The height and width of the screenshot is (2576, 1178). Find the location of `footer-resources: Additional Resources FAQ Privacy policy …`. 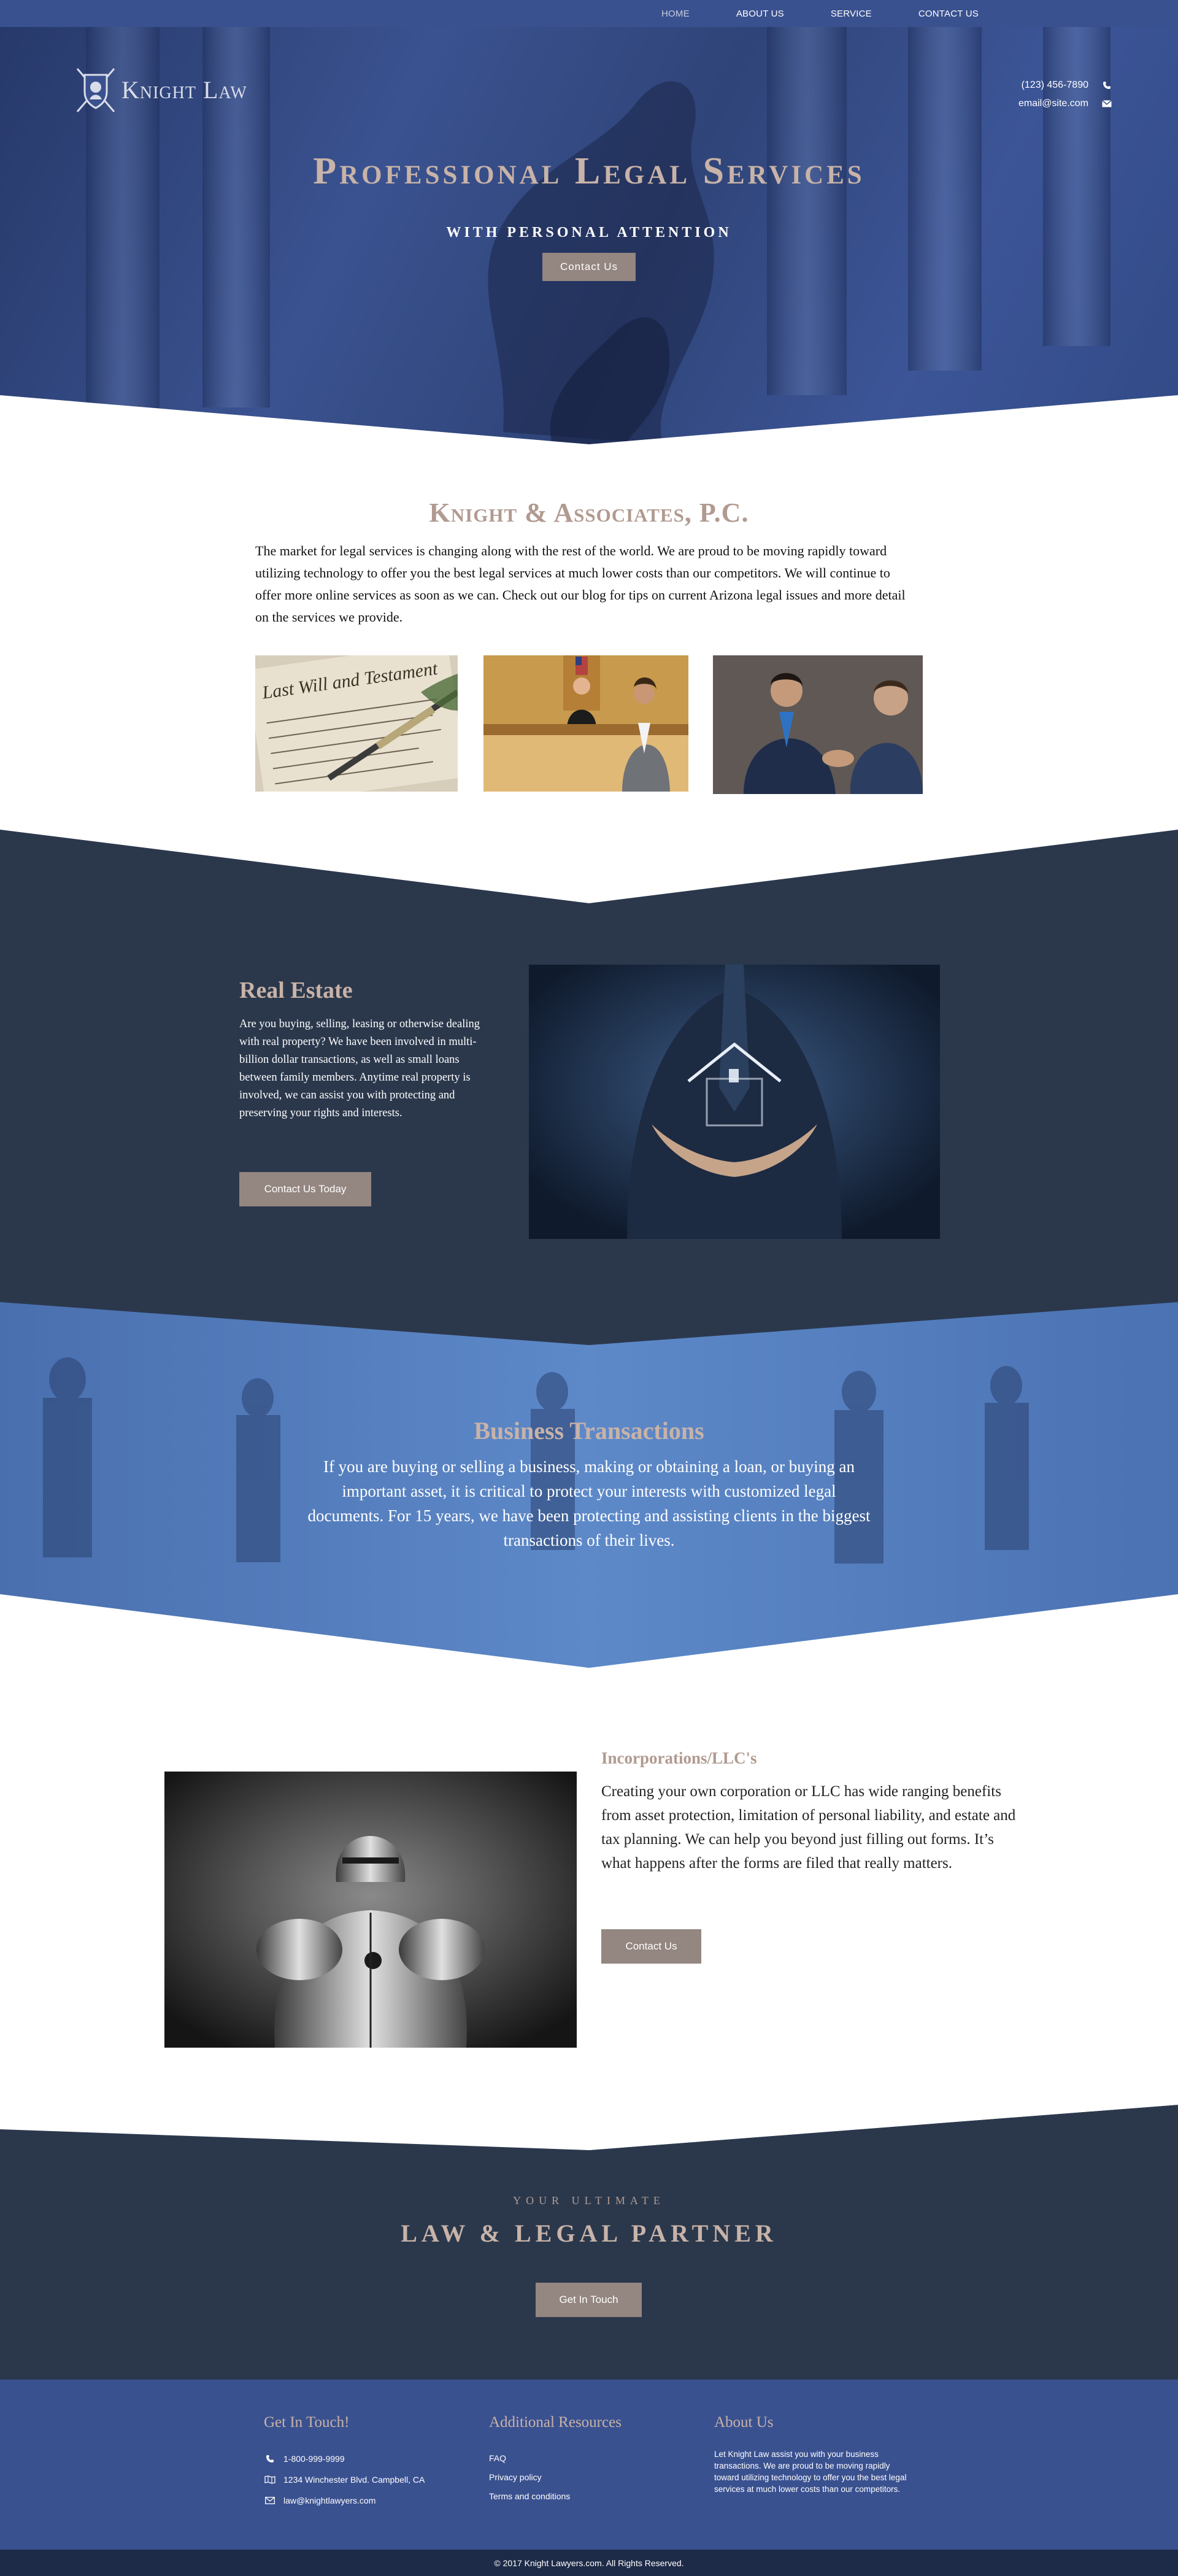

footer-resources: Additional Resources FAQ Privacy policy … is located at coordinates (555, 2459).